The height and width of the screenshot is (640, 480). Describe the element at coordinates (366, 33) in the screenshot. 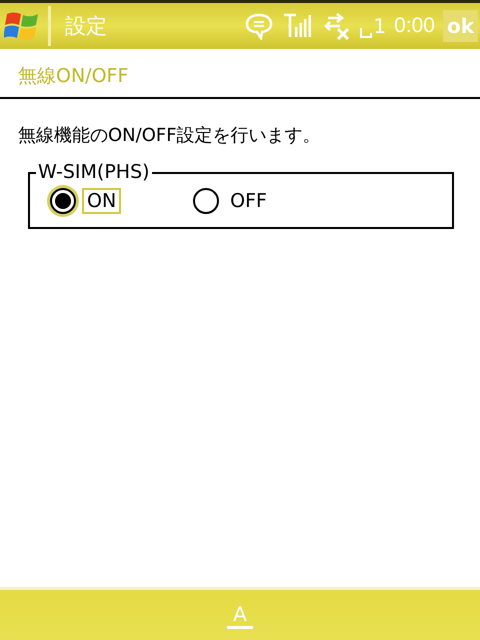

I see `bracket-icon` at that location.